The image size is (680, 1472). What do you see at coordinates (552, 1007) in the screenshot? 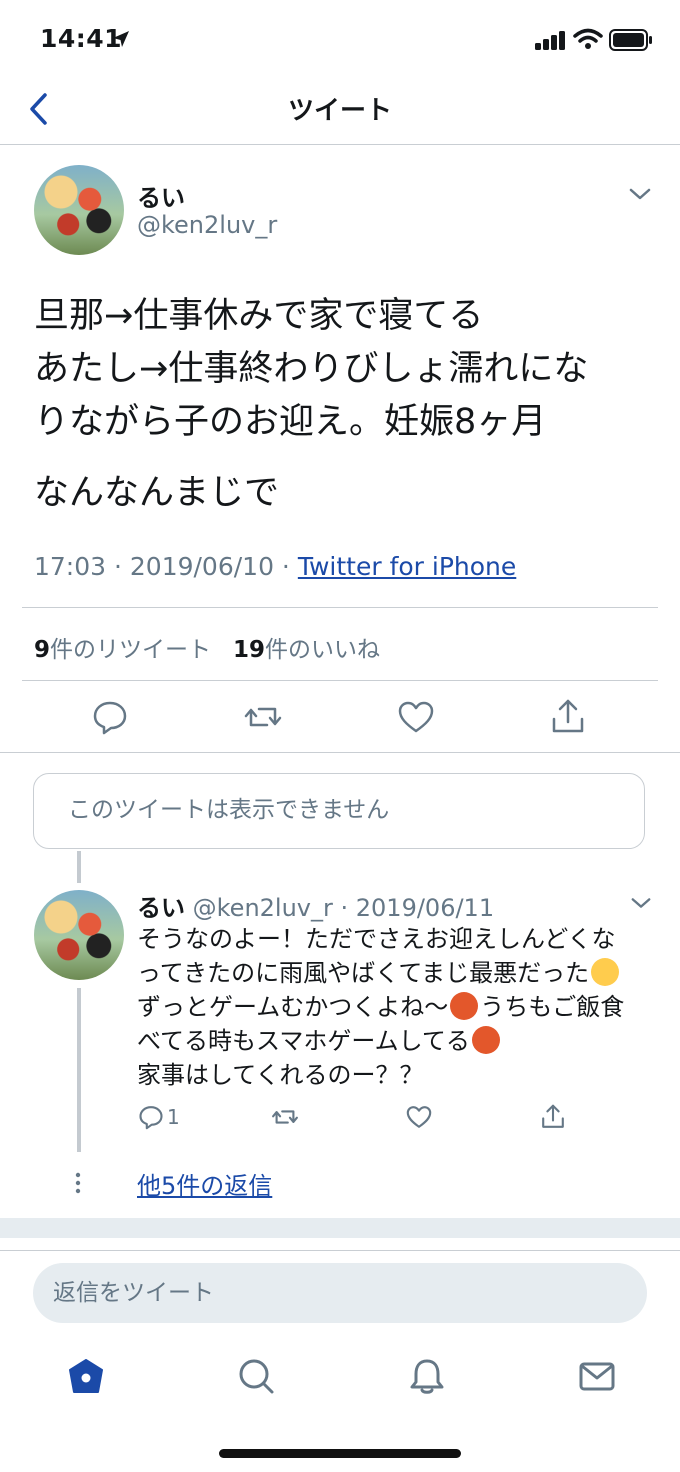
I see `reply-line-text: うちもご飯食` at bounding box center [552, 1007].